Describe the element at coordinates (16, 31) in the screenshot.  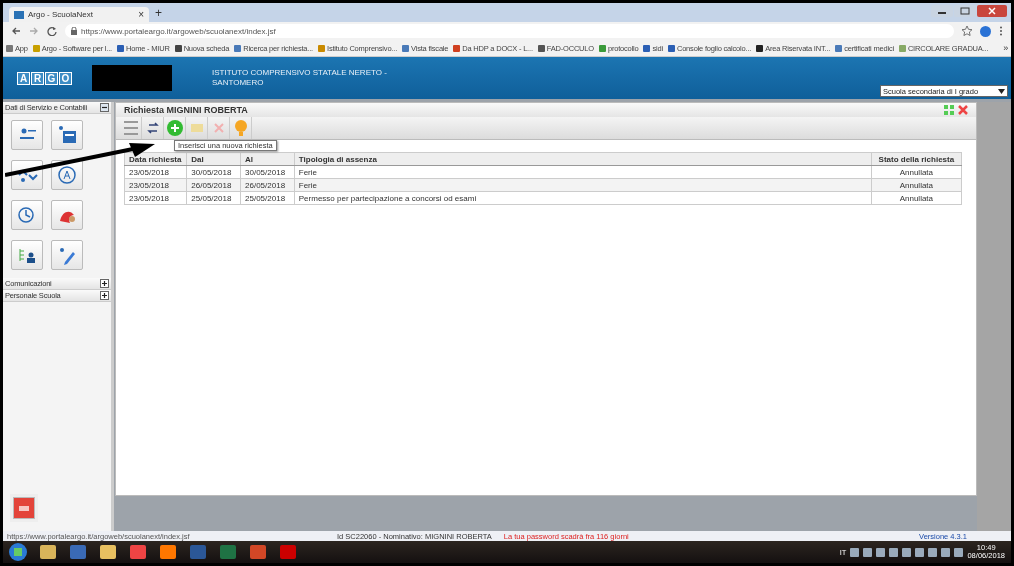
I see `back-arrow-icon` at that location.